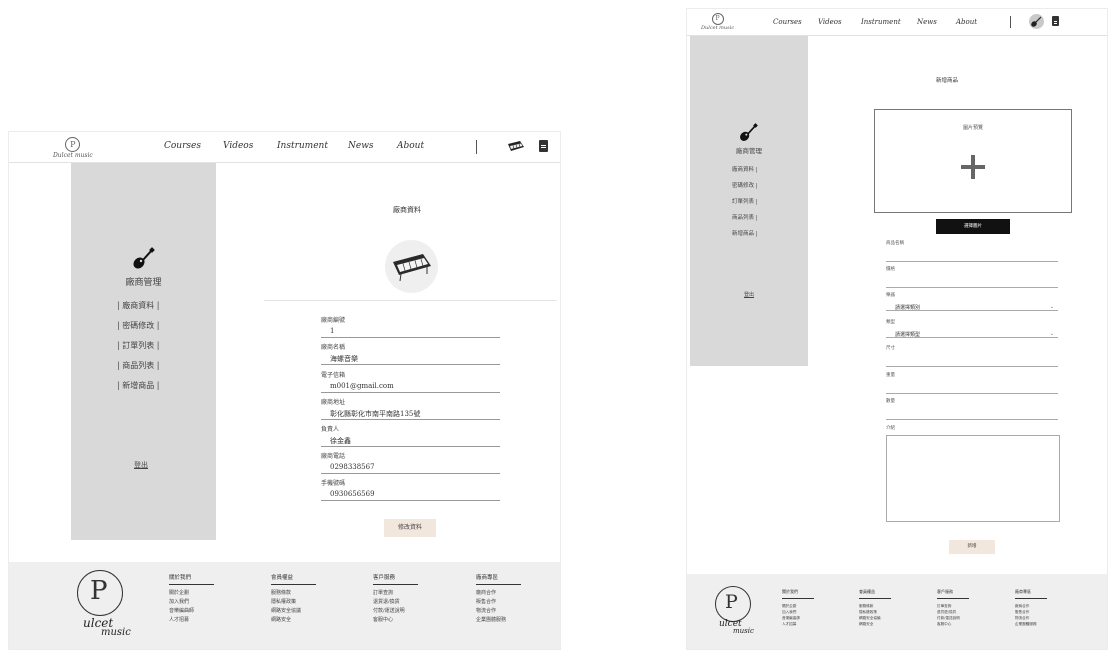  I want to click on field-label: 負責人, so click(330, 429).